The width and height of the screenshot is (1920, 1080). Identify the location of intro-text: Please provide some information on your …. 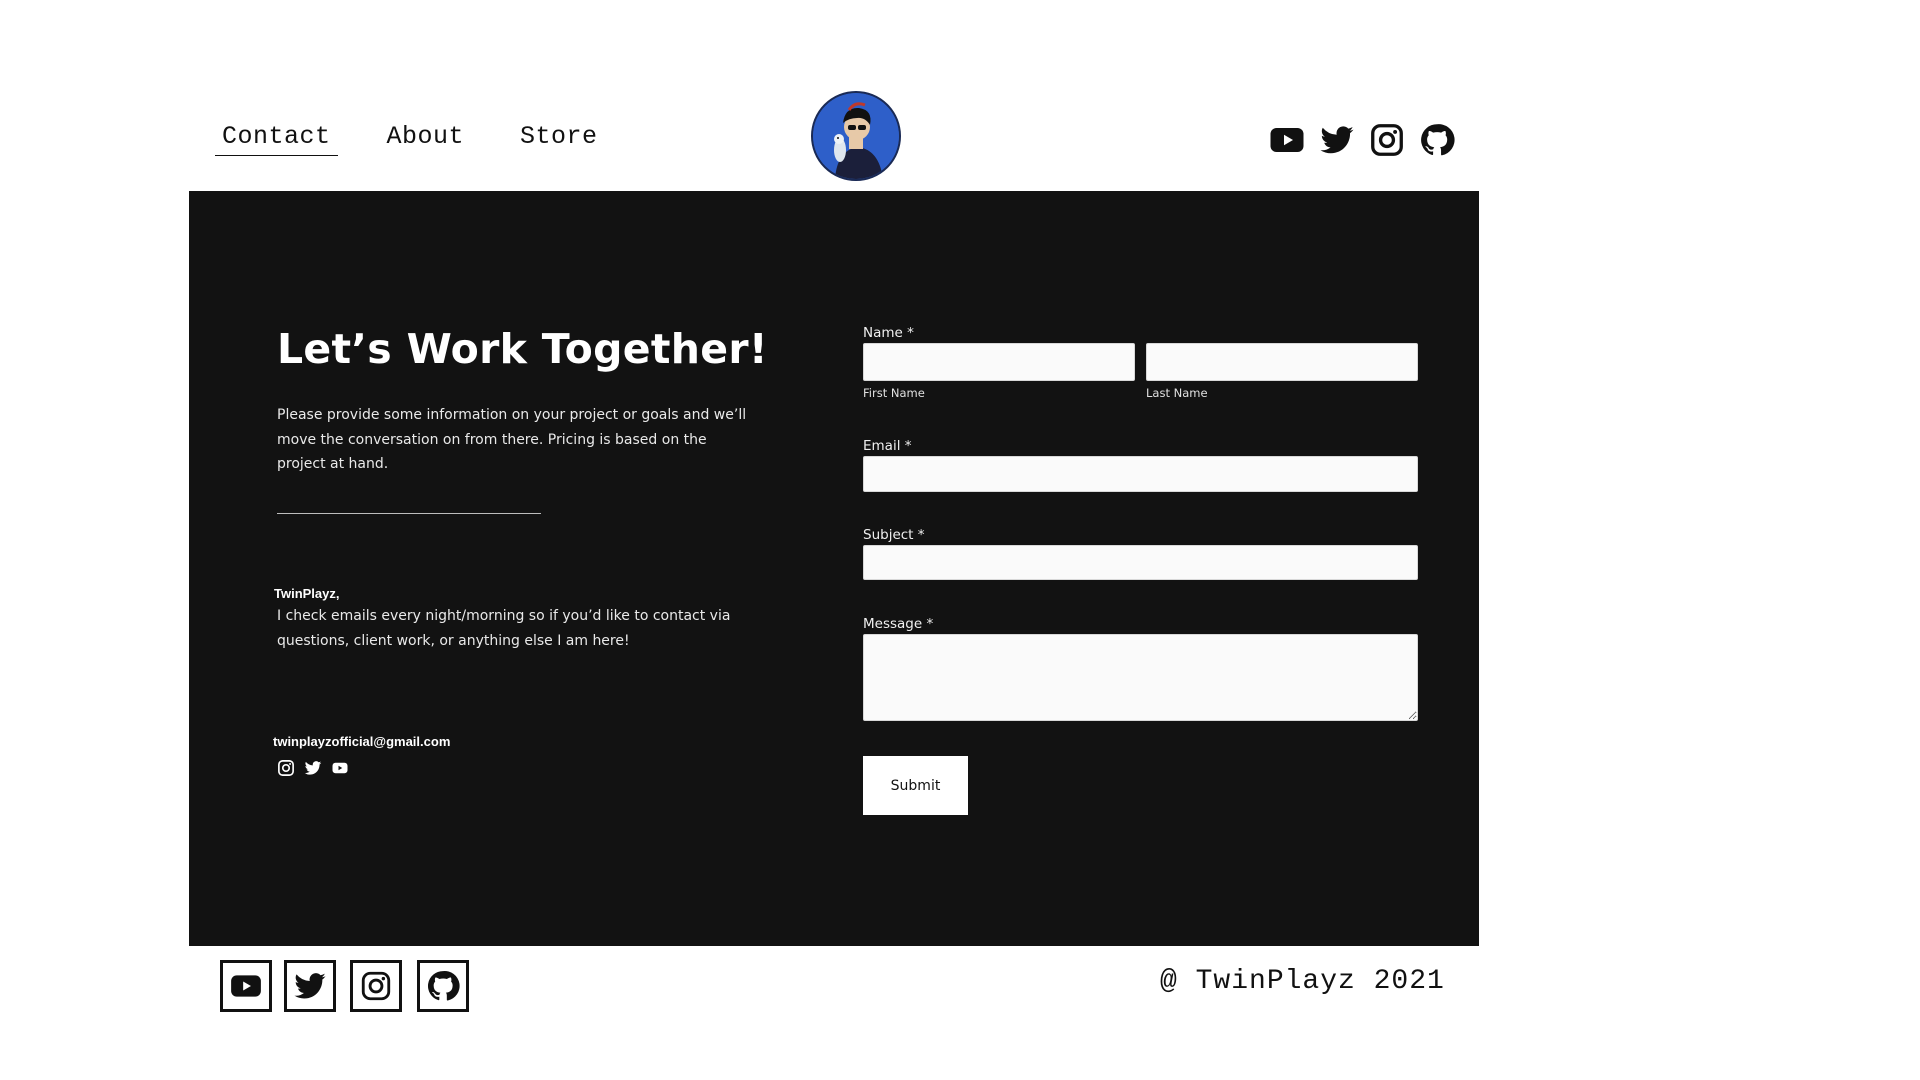
(512, 439).